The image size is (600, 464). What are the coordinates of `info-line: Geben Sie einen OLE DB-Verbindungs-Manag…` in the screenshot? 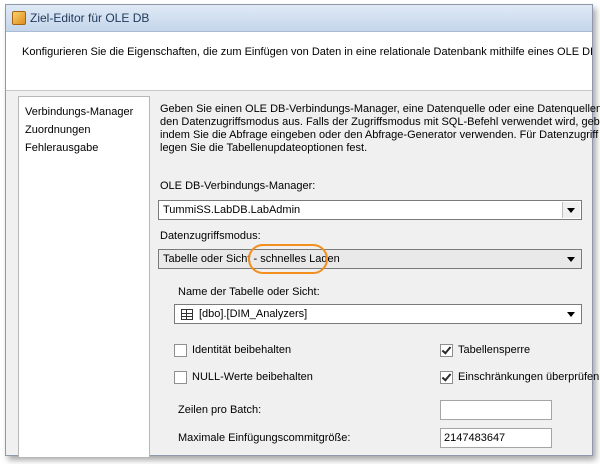 It's located at (380, 109).